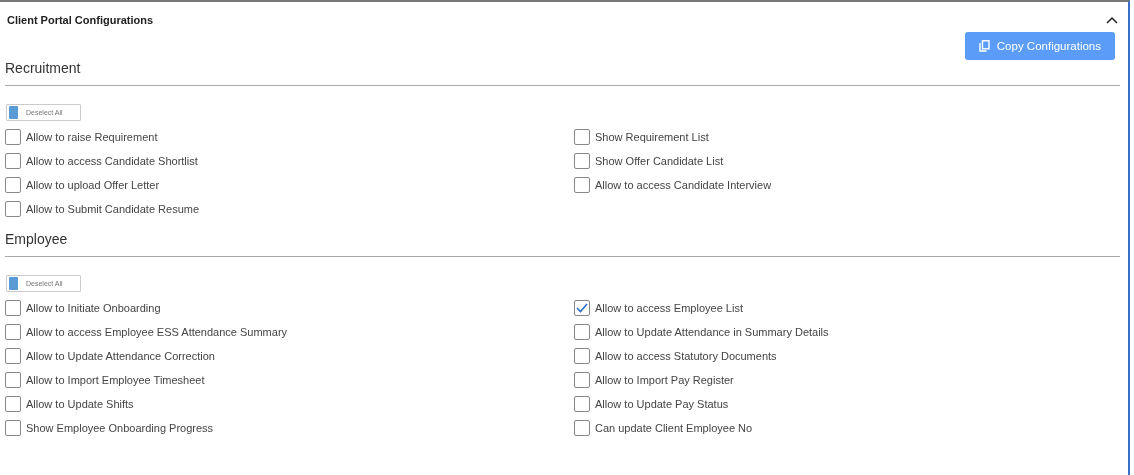 The image size is (1134, 475). Describe the element at coordinates (659, 161) in the screenshot. I see `option-label: Show Offer Candidate List` at that location.